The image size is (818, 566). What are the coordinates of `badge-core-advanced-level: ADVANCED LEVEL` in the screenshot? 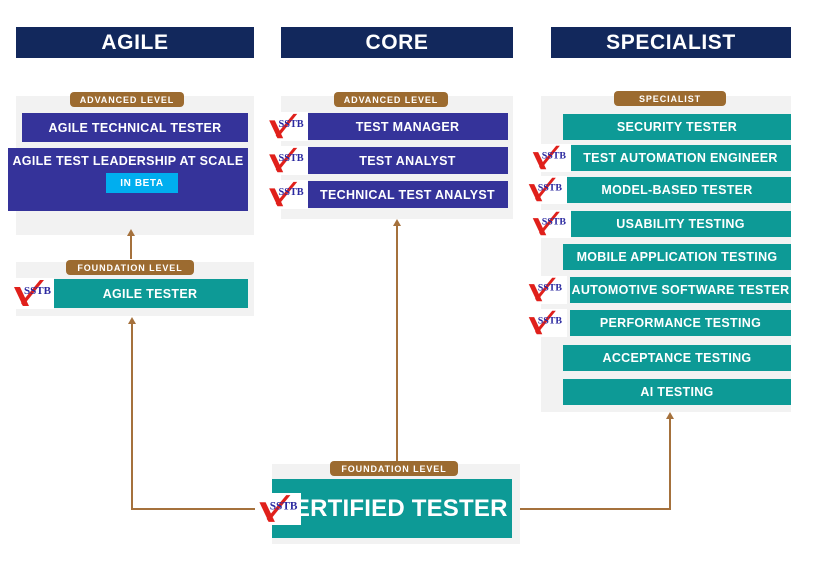 It's located at (391, 99).